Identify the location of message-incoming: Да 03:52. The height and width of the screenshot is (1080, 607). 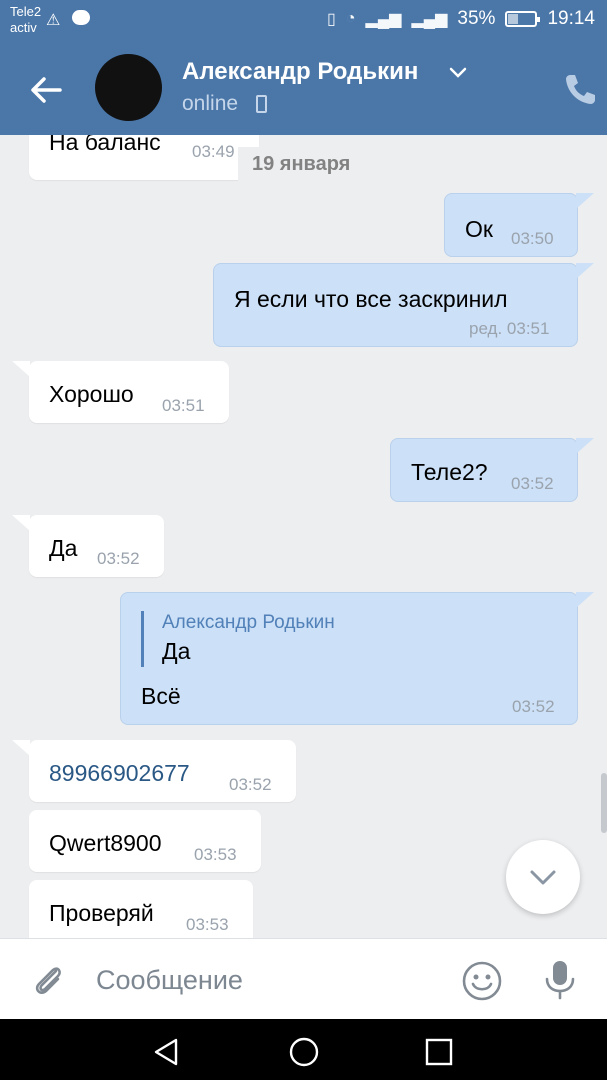
(96, 546).